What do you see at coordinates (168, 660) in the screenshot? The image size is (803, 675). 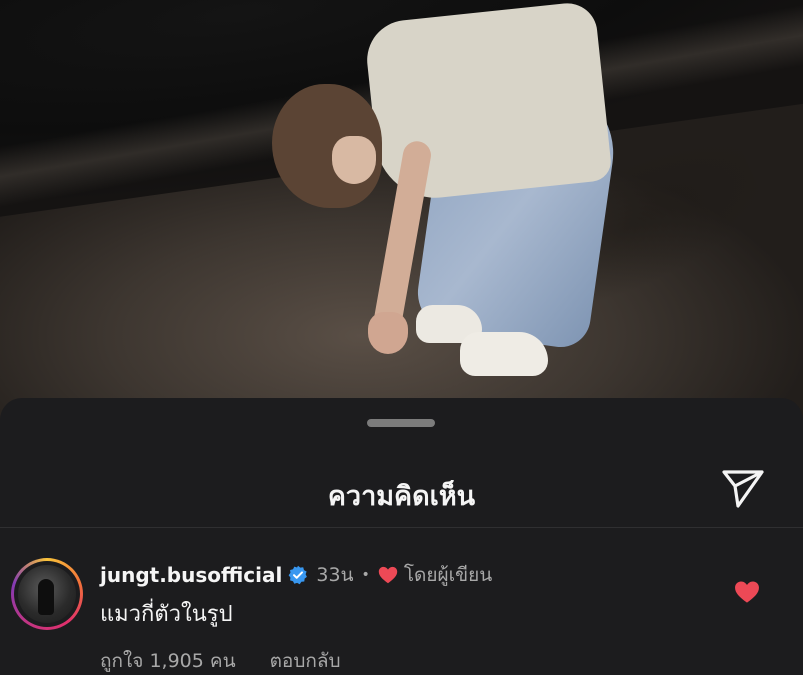 I see `comment-likes-count: ถูกใจ 1,905 คน` at bounding box center [168, 660].